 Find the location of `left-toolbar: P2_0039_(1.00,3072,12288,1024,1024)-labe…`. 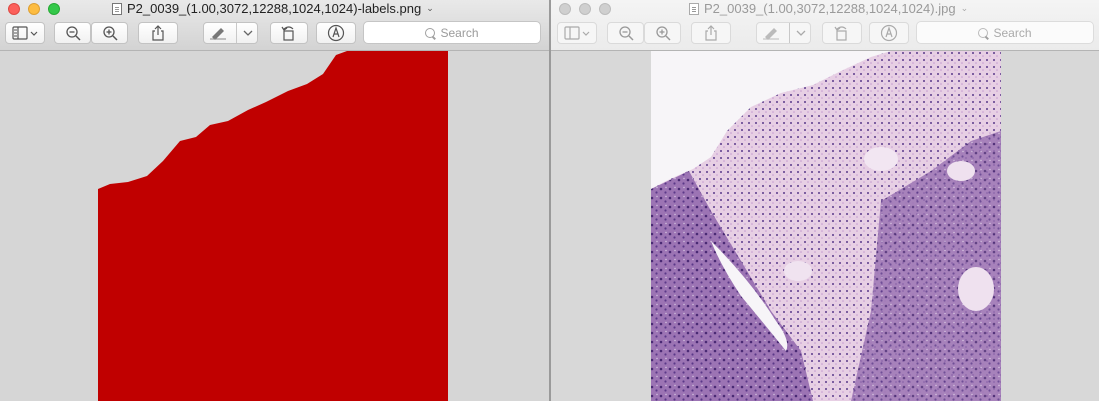

left-toolbar: P2_0039_(1.00,3072,12288,1024,1024)-labe… is located at coordinates (274, 25).